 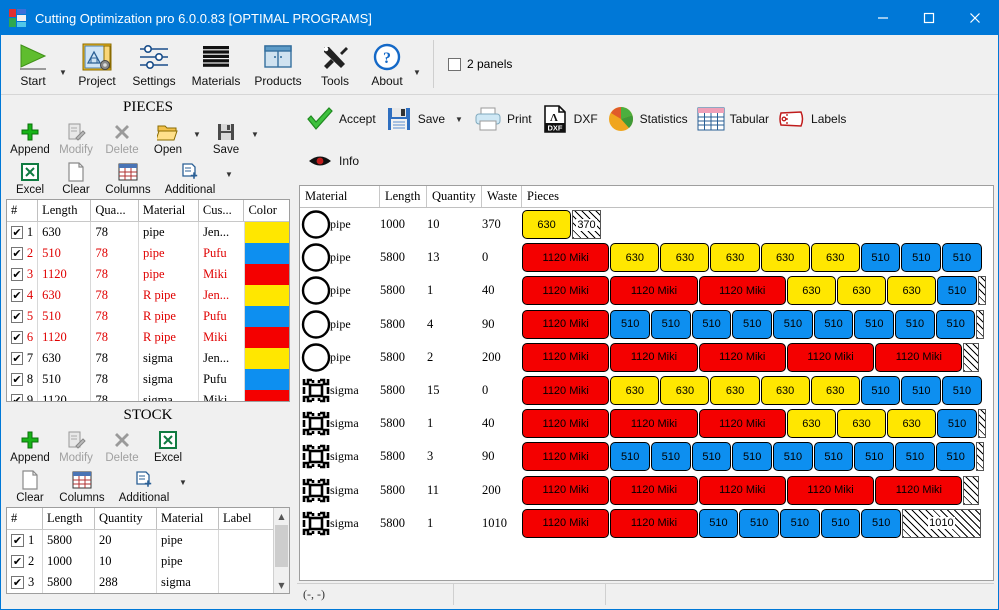 What do you see at coordinates (168, 137) in the screenshot?
I see `pieces-open-button: Open` at bounding box center [168, 137].